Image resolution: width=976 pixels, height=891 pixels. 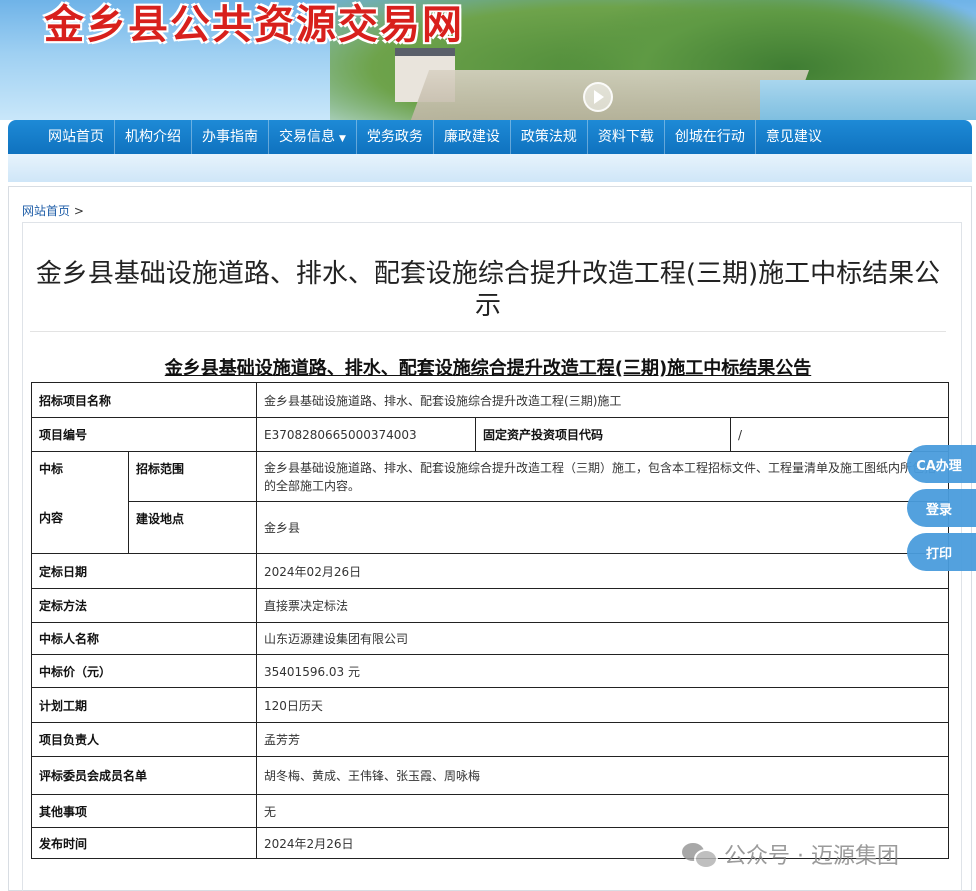 I want to click on nav-item-integrity: 廉政建设, so click(x=472, y=137).